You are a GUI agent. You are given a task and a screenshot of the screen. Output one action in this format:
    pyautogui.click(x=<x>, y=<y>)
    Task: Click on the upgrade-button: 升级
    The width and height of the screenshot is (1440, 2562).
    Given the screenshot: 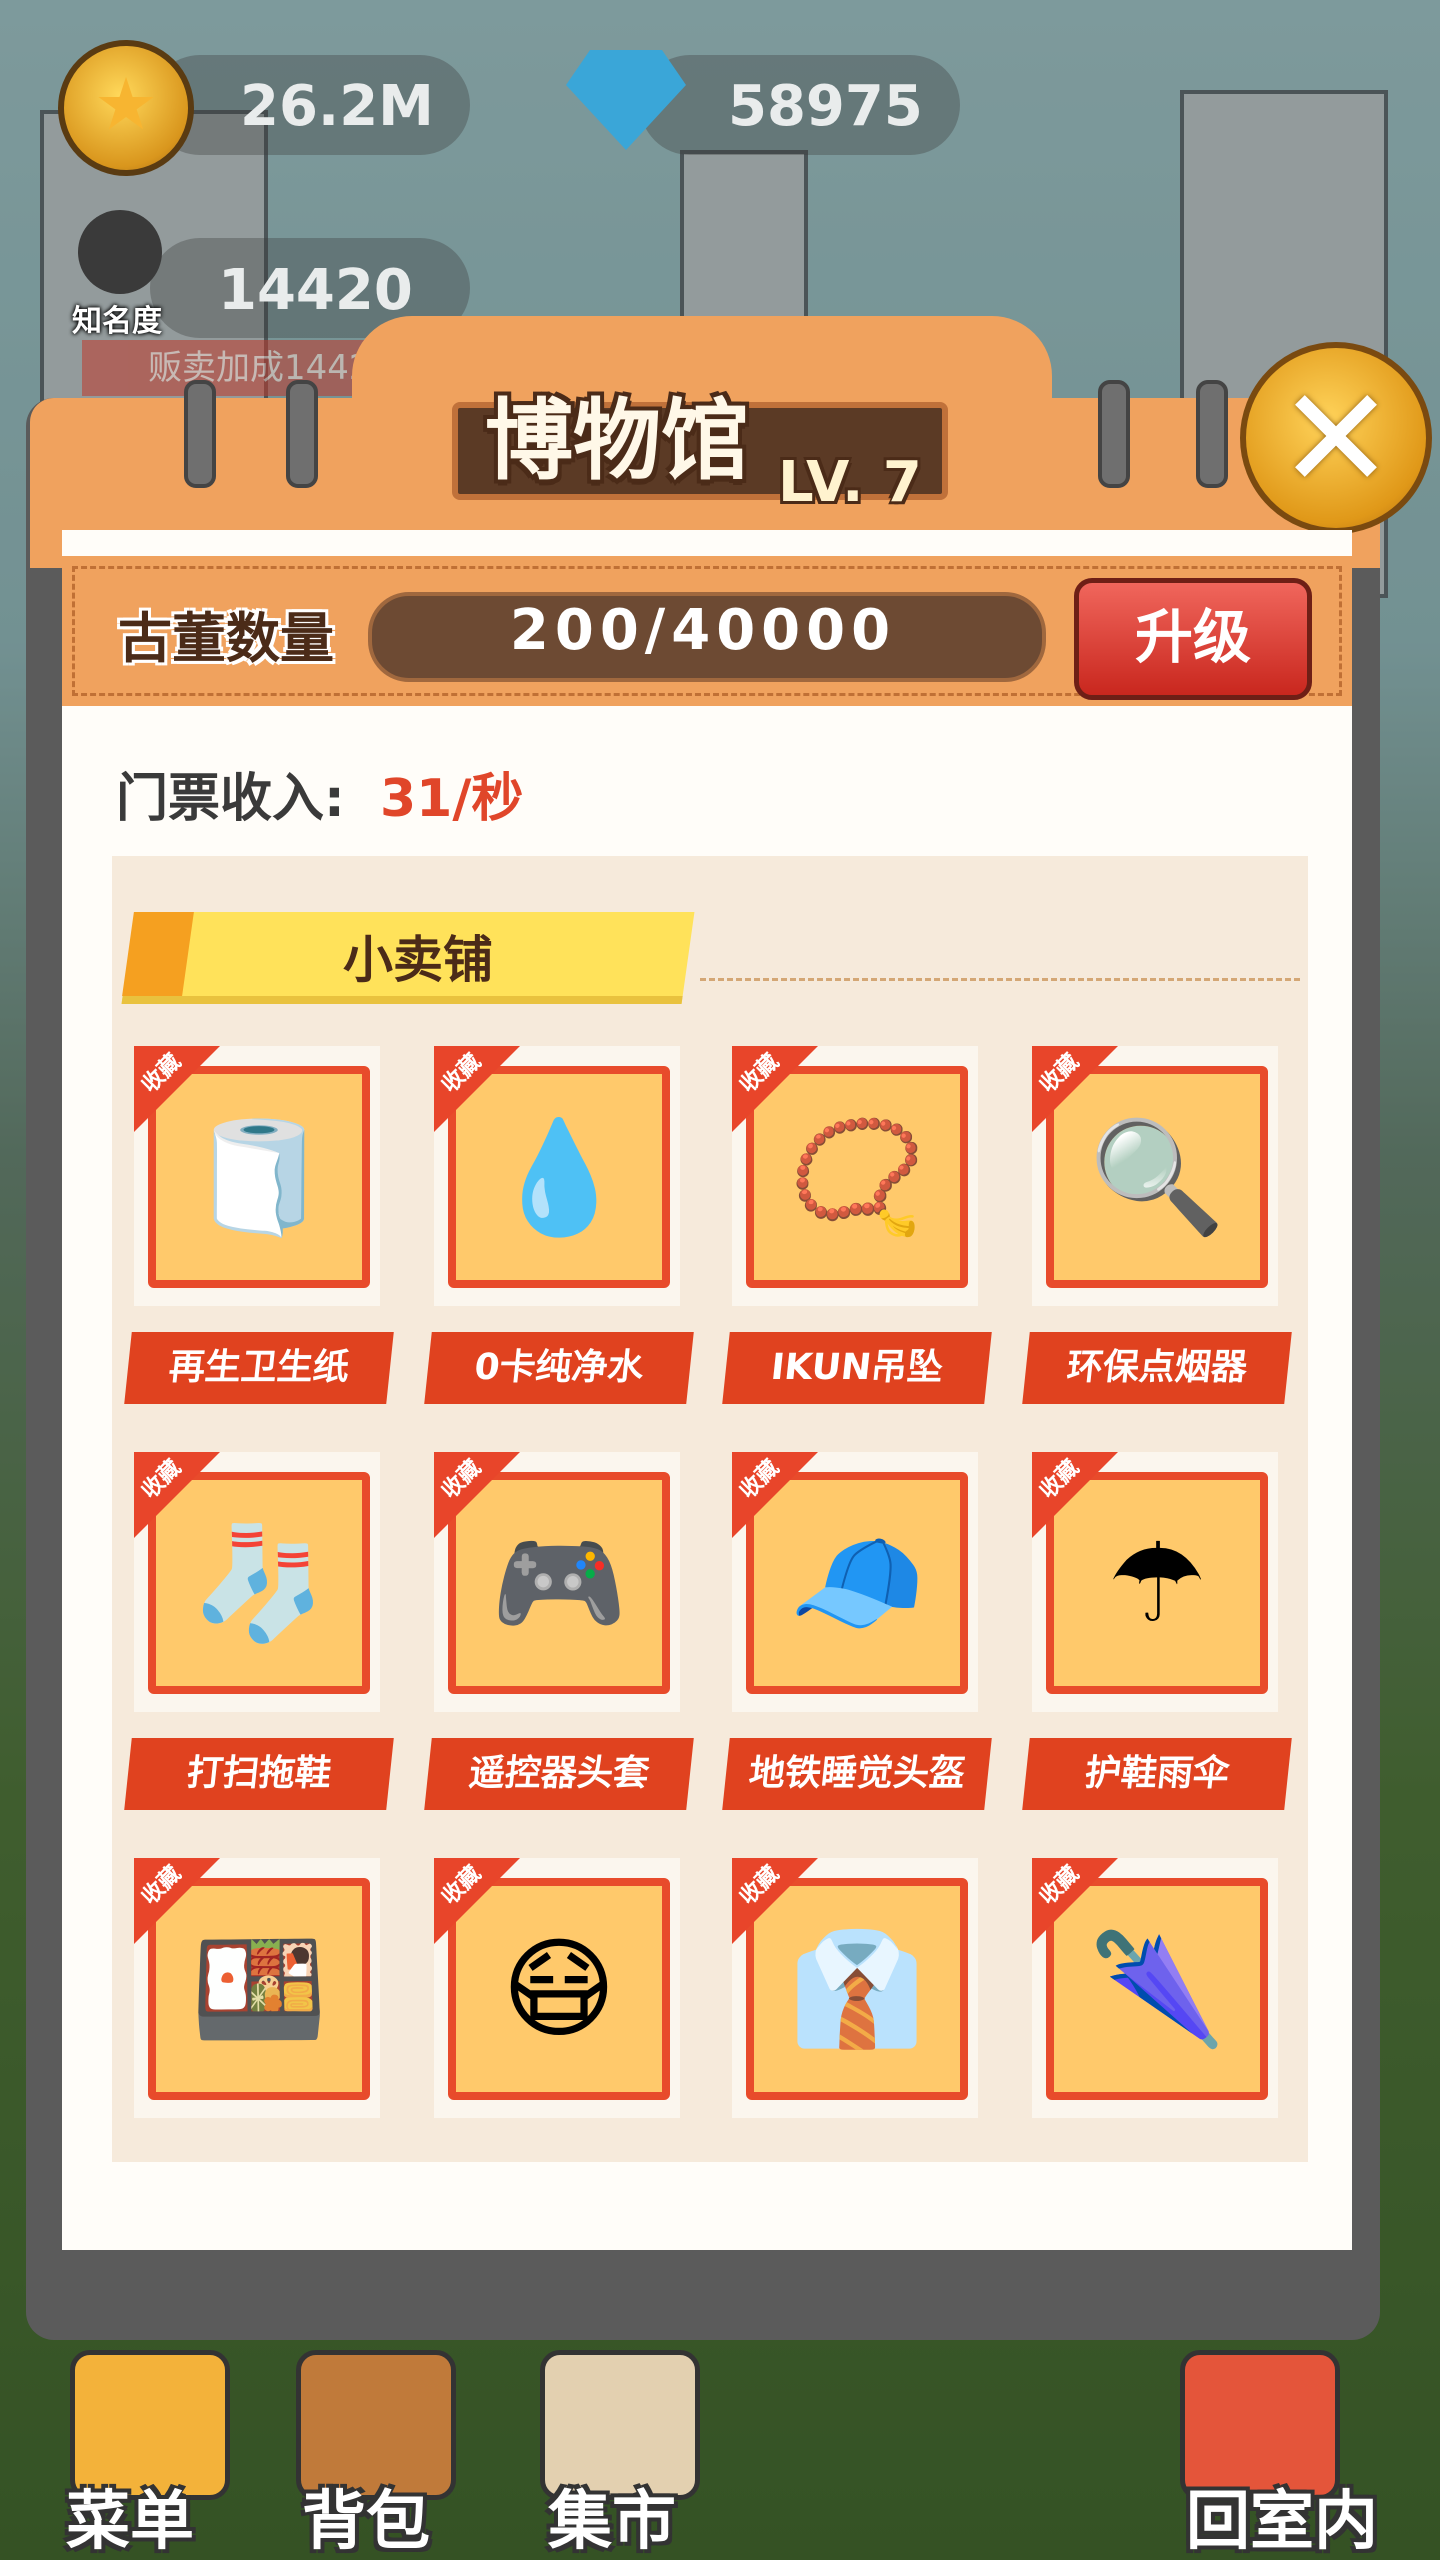 What is the action you would take?
    pyautogui.click(x=1193, y=639)
    